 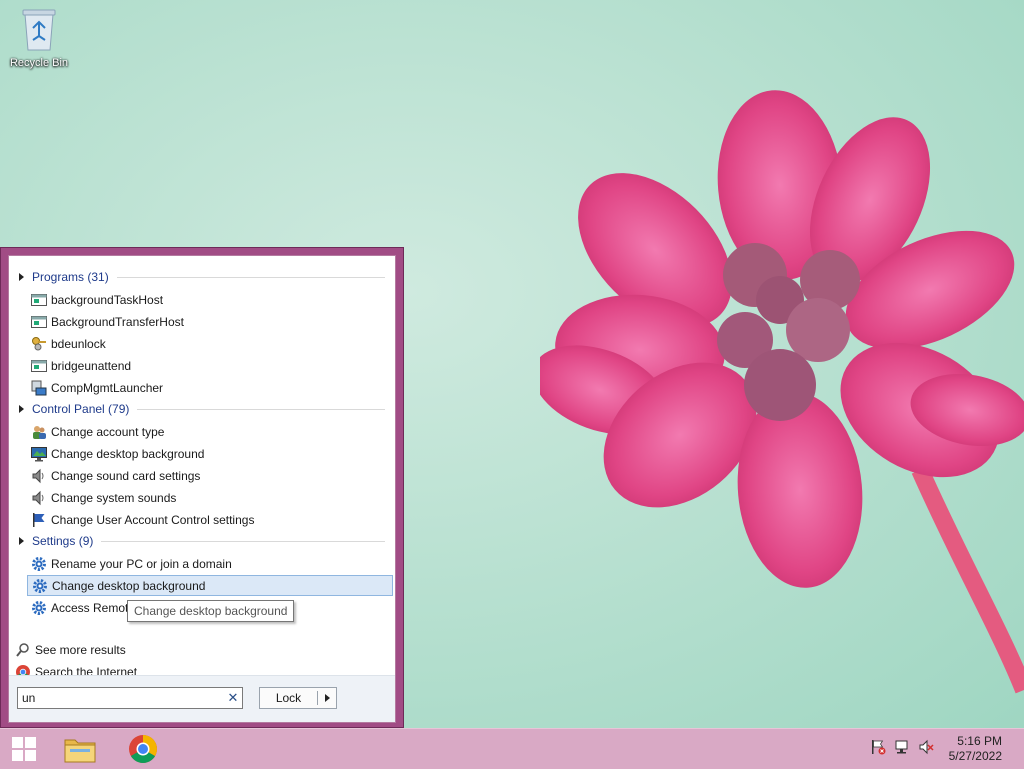 What do you see at coordinates (878, 747) in the screenshot?
I see `action-center-flag-icon` at bounding box center [878, 747].